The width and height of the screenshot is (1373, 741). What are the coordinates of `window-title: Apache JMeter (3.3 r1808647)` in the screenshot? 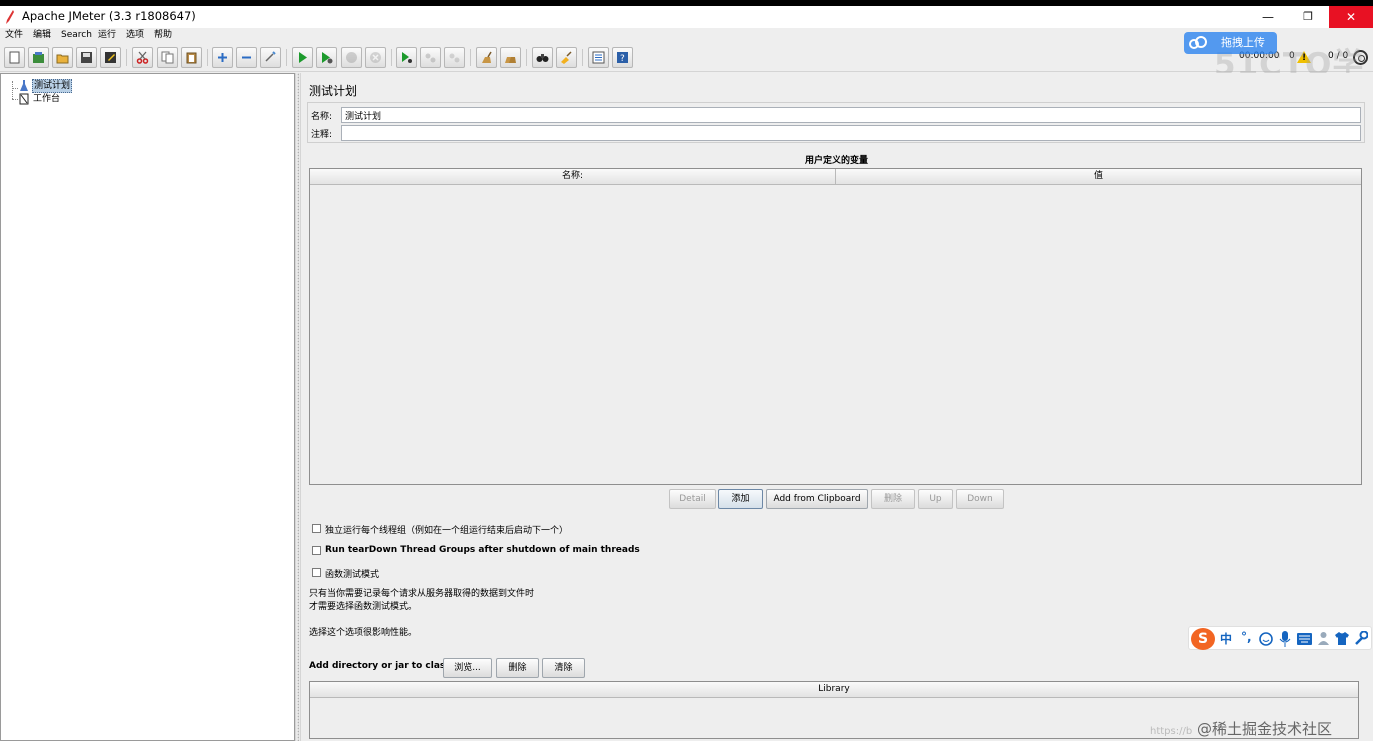 It's located at (109, 16).